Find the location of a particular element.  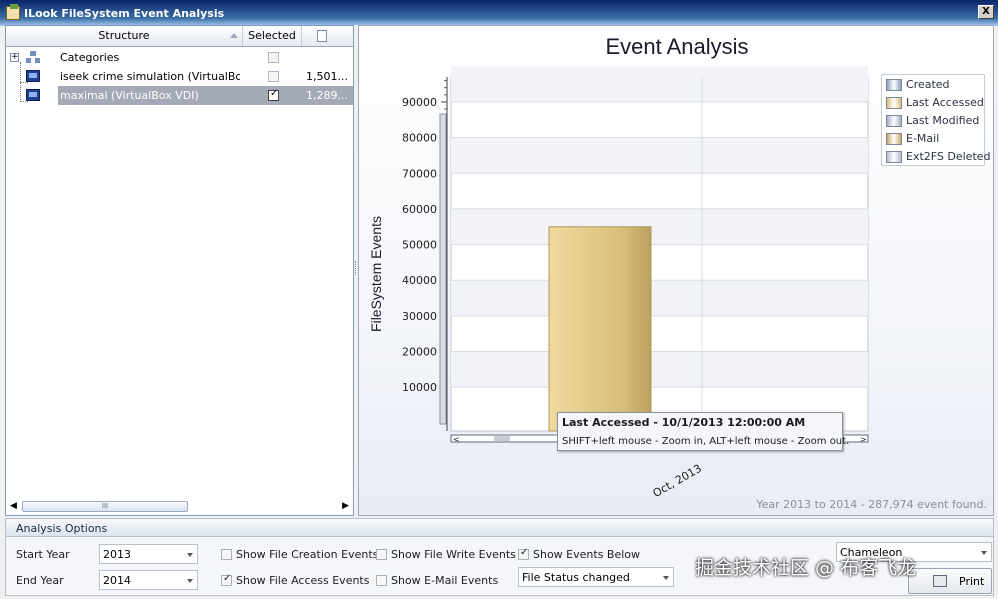

x-tick-label: Oct, 2013 is located at coordinates (677, 481).